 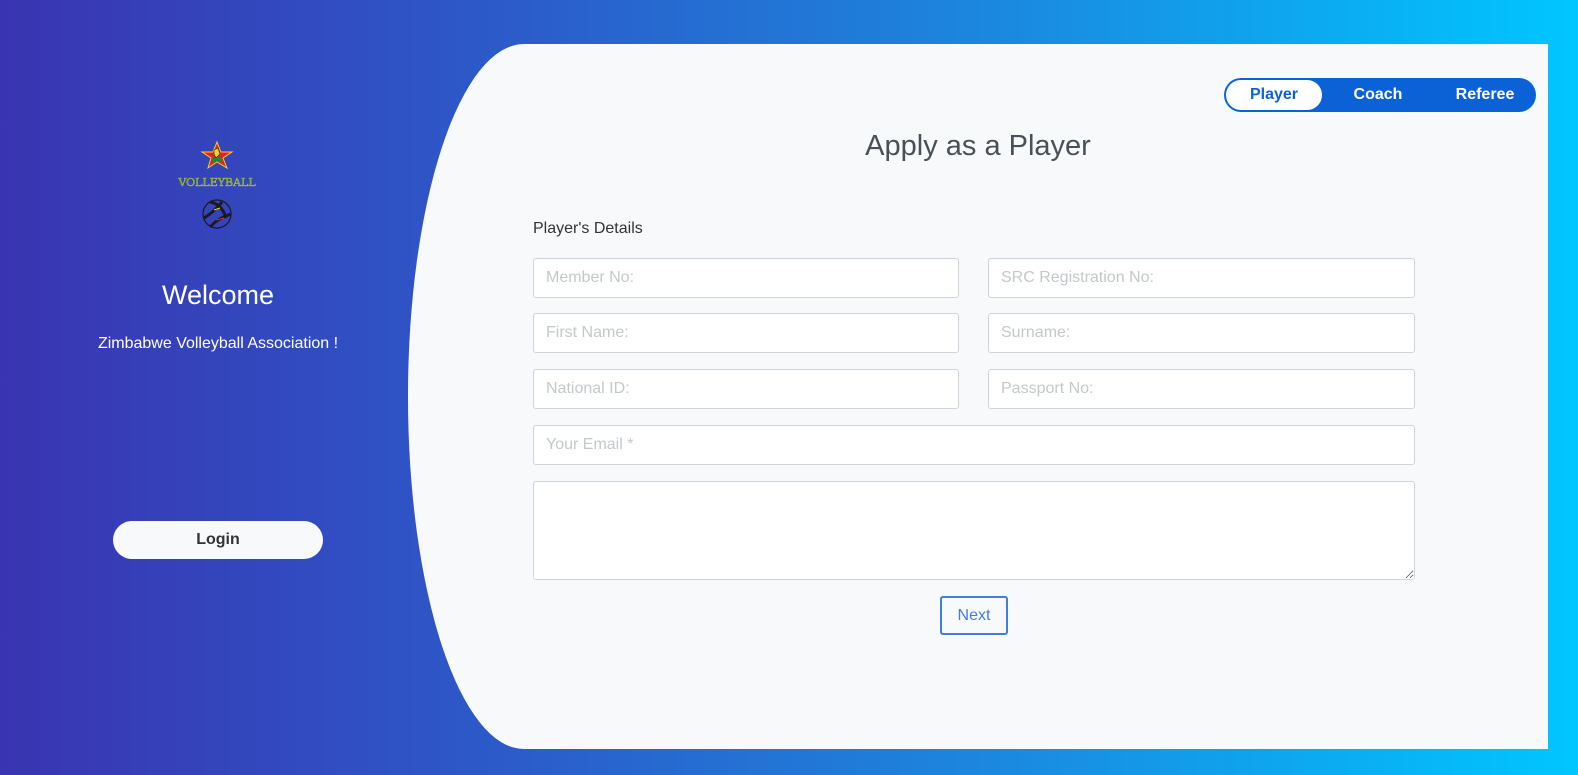 I want to click on message-textarea, so click(x=974, y=530).